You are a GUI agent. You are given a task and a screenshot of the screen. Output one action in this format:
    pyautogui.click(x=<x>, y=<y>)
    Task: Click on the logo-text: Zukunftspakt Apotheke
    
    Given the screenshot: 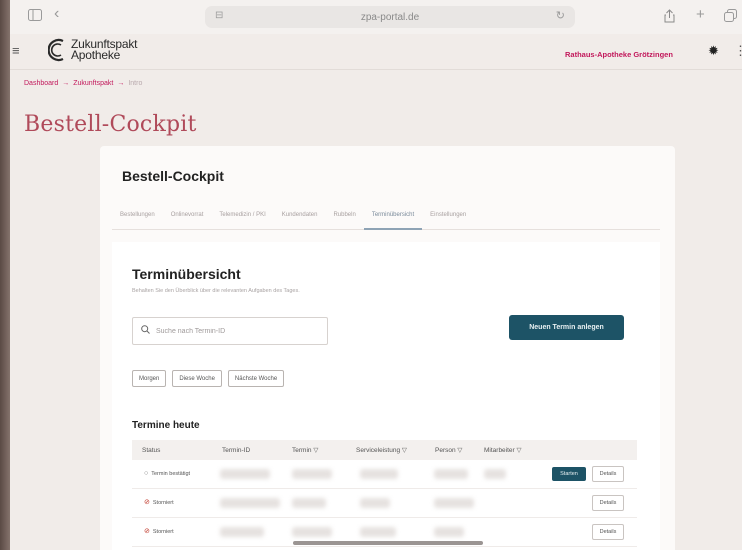 What is the action you would take?
    pyautogui.click(x=104, y=50)
    